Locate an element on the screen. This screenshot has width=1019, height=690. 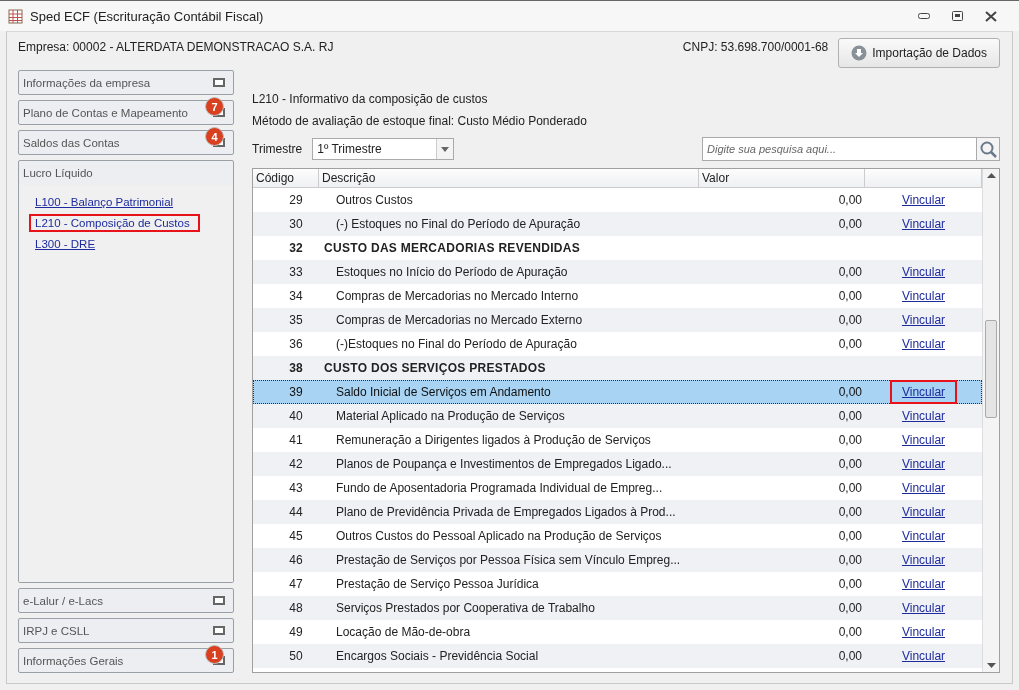
table-row: 43 Fundo de Aposentadoria Programada Individual de Empreg... 0,00 Vincular is located at coordinates (617, 488).